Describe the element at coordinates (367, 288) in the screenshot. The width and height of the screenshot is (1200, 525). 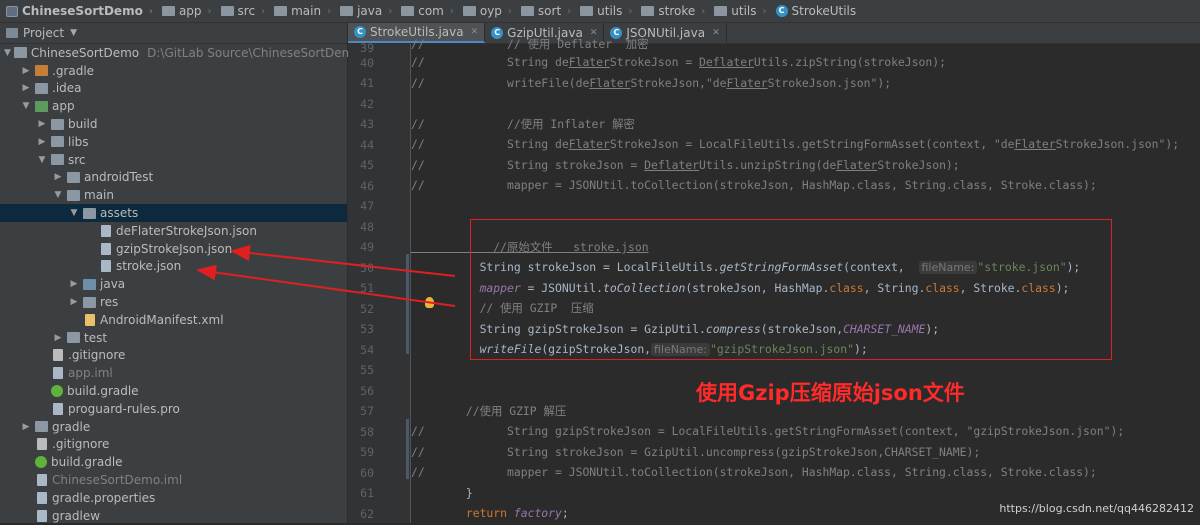
I see `line-number: 51` at that location.